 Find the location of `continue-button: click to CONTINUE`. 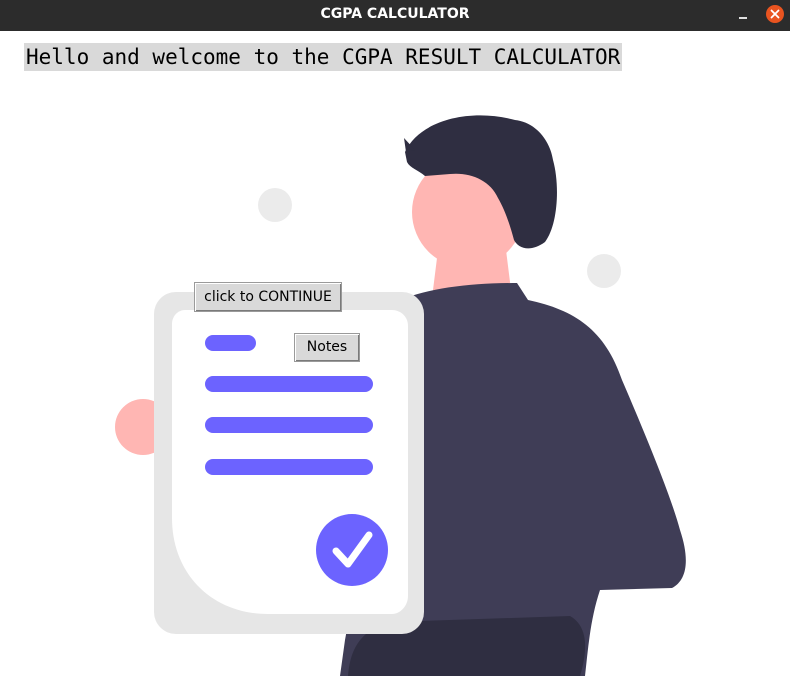

continue-button: click to CONTINUE is located at coordinates (268, 297).